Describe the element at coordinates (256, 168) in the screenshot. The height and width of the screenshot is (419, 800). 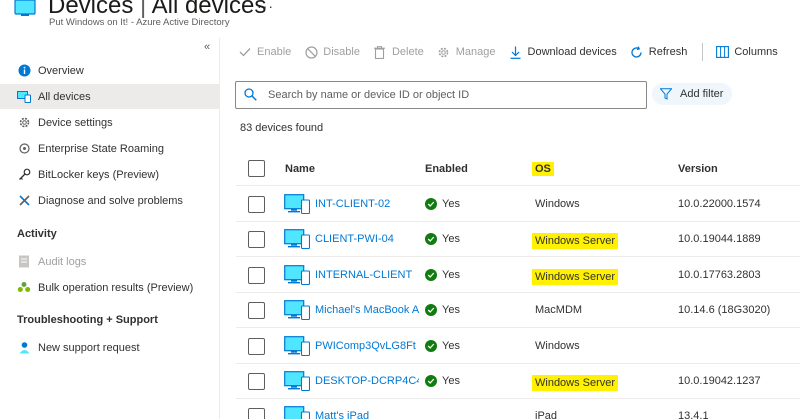
I see `select-all-checkbox` at that location.